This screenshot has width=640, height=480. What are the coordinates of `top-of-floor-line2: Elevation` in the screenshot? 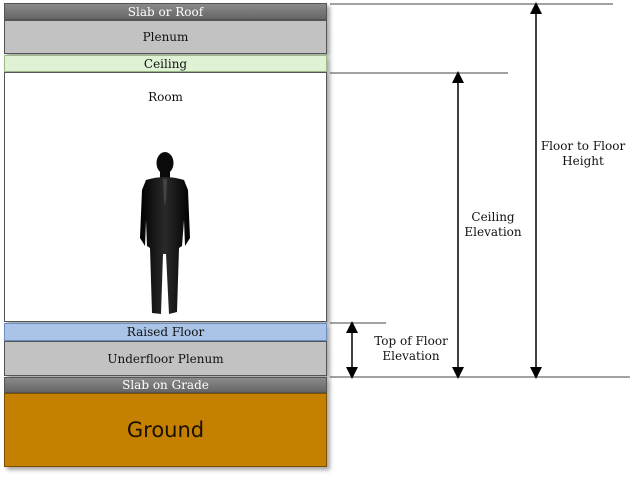 It's located at (411, 356).